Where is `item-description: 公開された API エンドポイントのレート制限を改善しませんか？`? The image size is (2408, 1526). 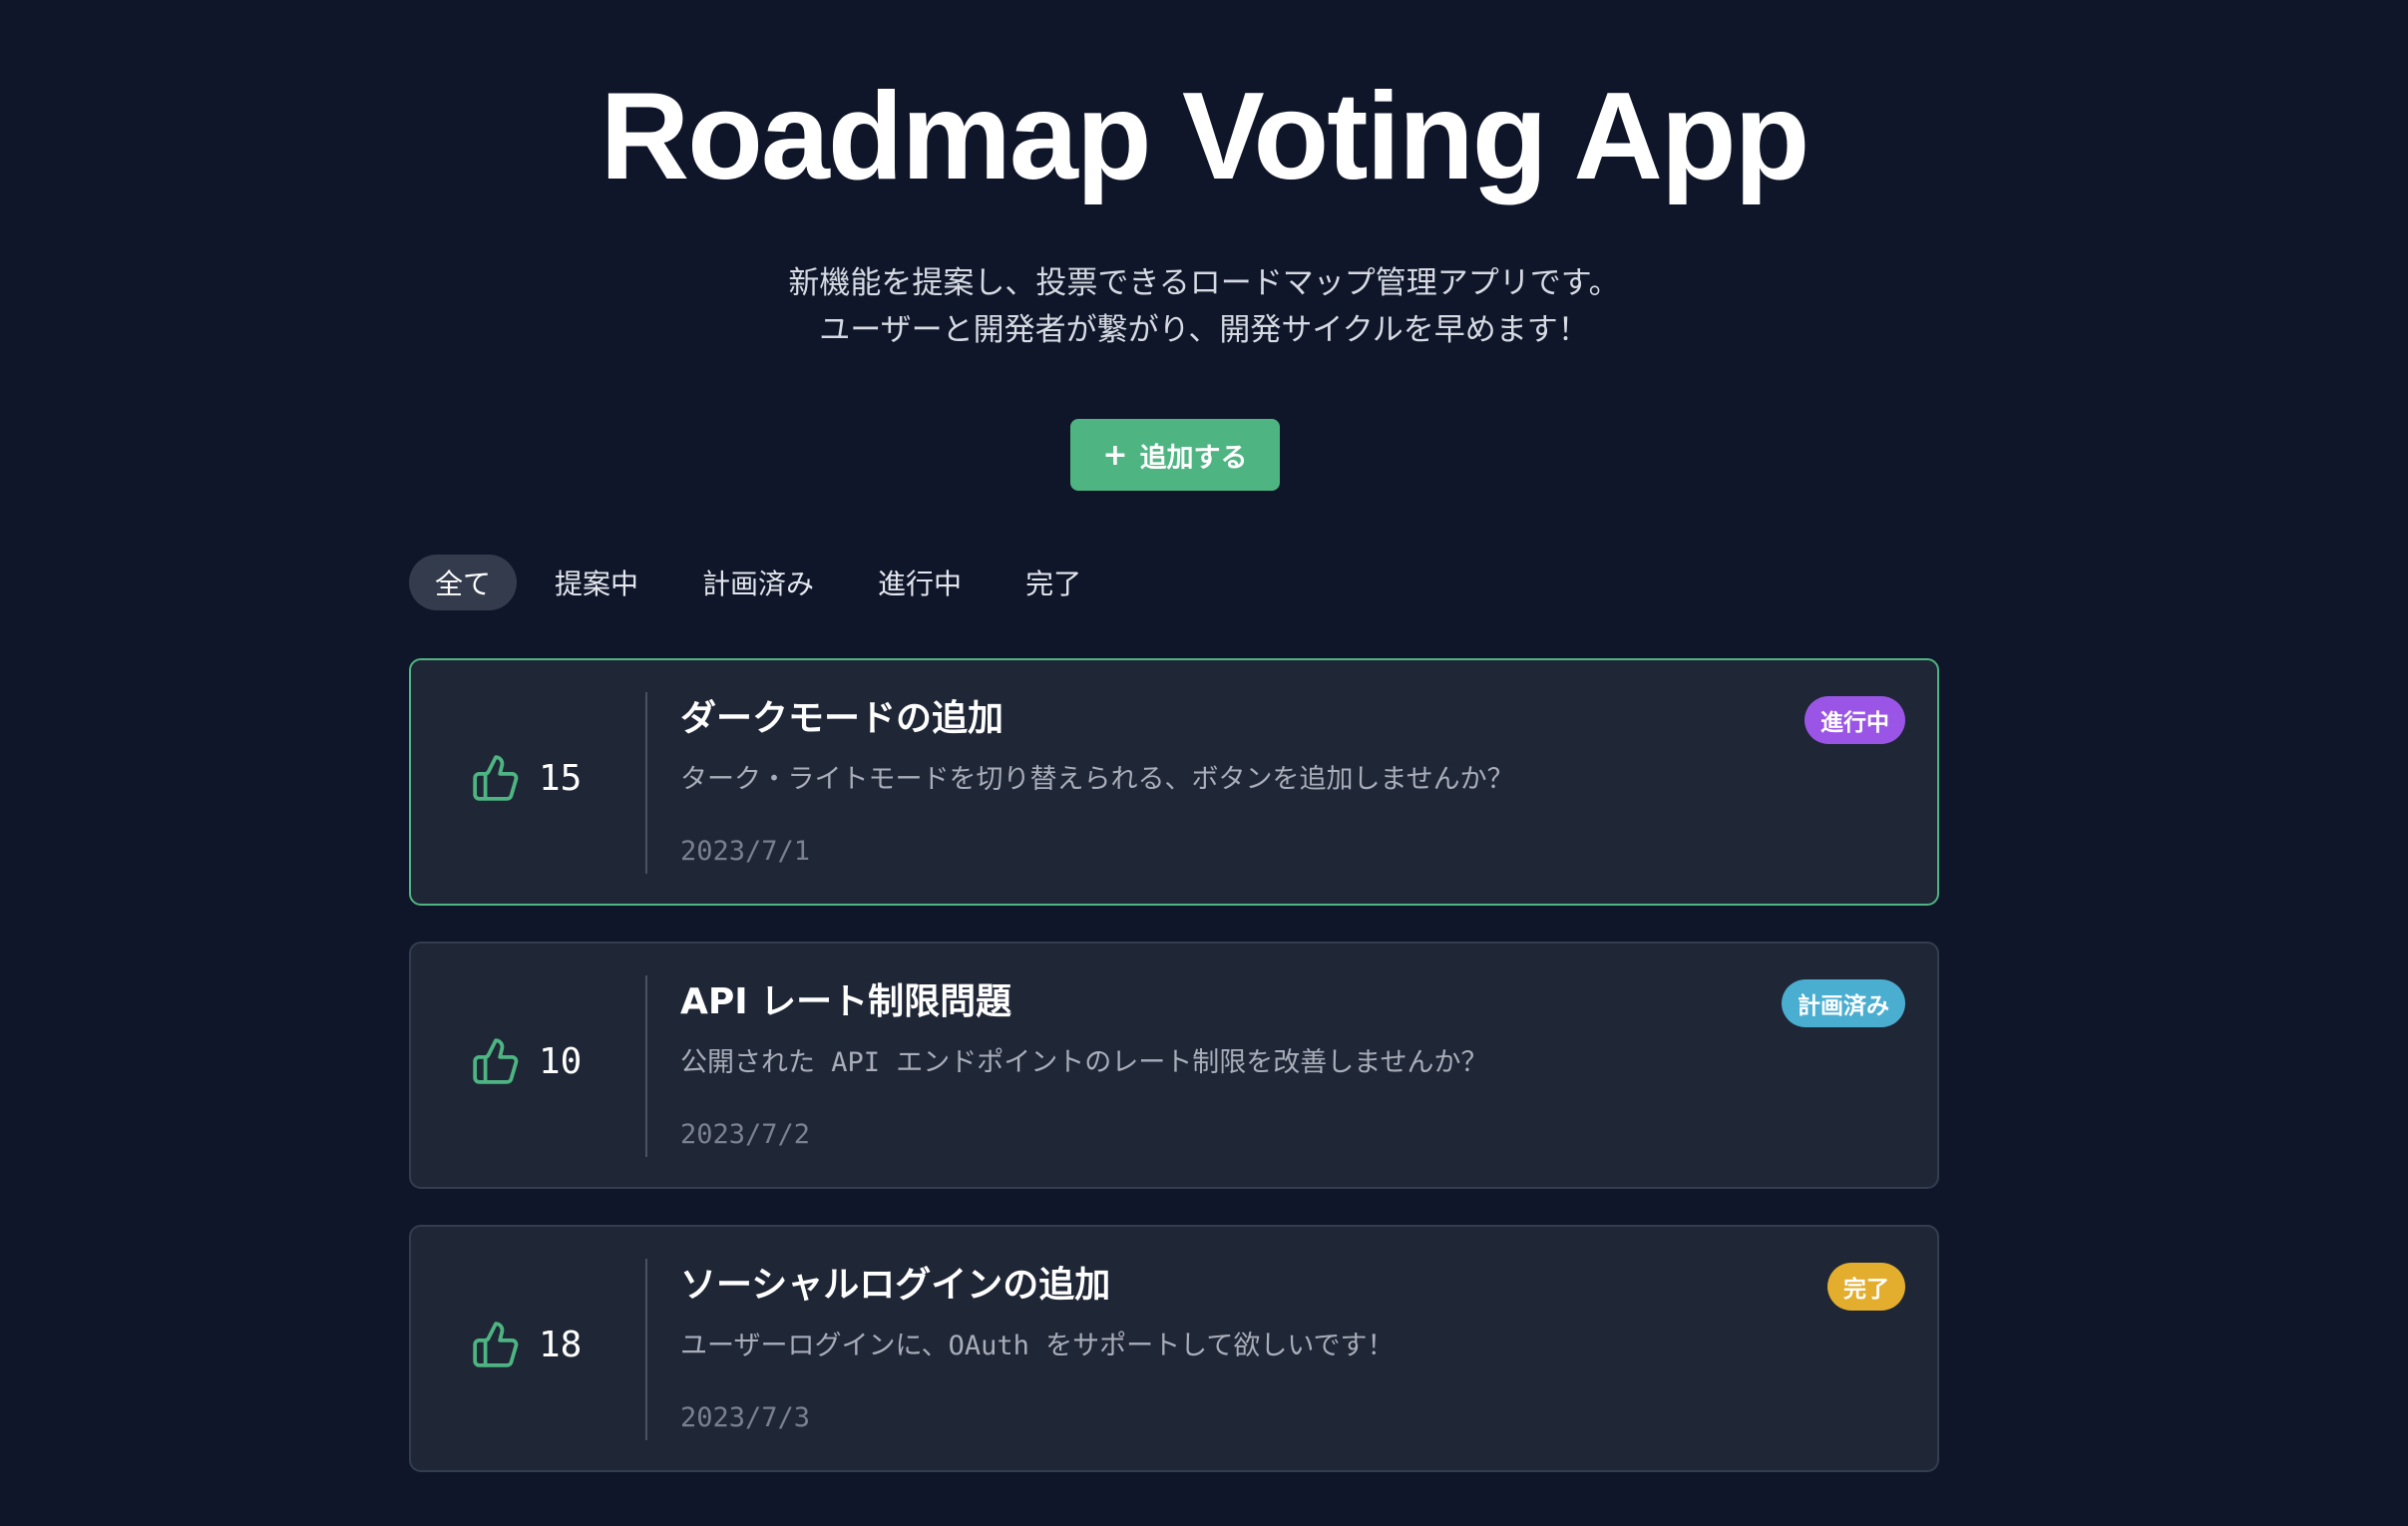 item-description: 公開された API エンドポイントのレート制限を改善しませんか？ is located at coordinates (1084, 1062).